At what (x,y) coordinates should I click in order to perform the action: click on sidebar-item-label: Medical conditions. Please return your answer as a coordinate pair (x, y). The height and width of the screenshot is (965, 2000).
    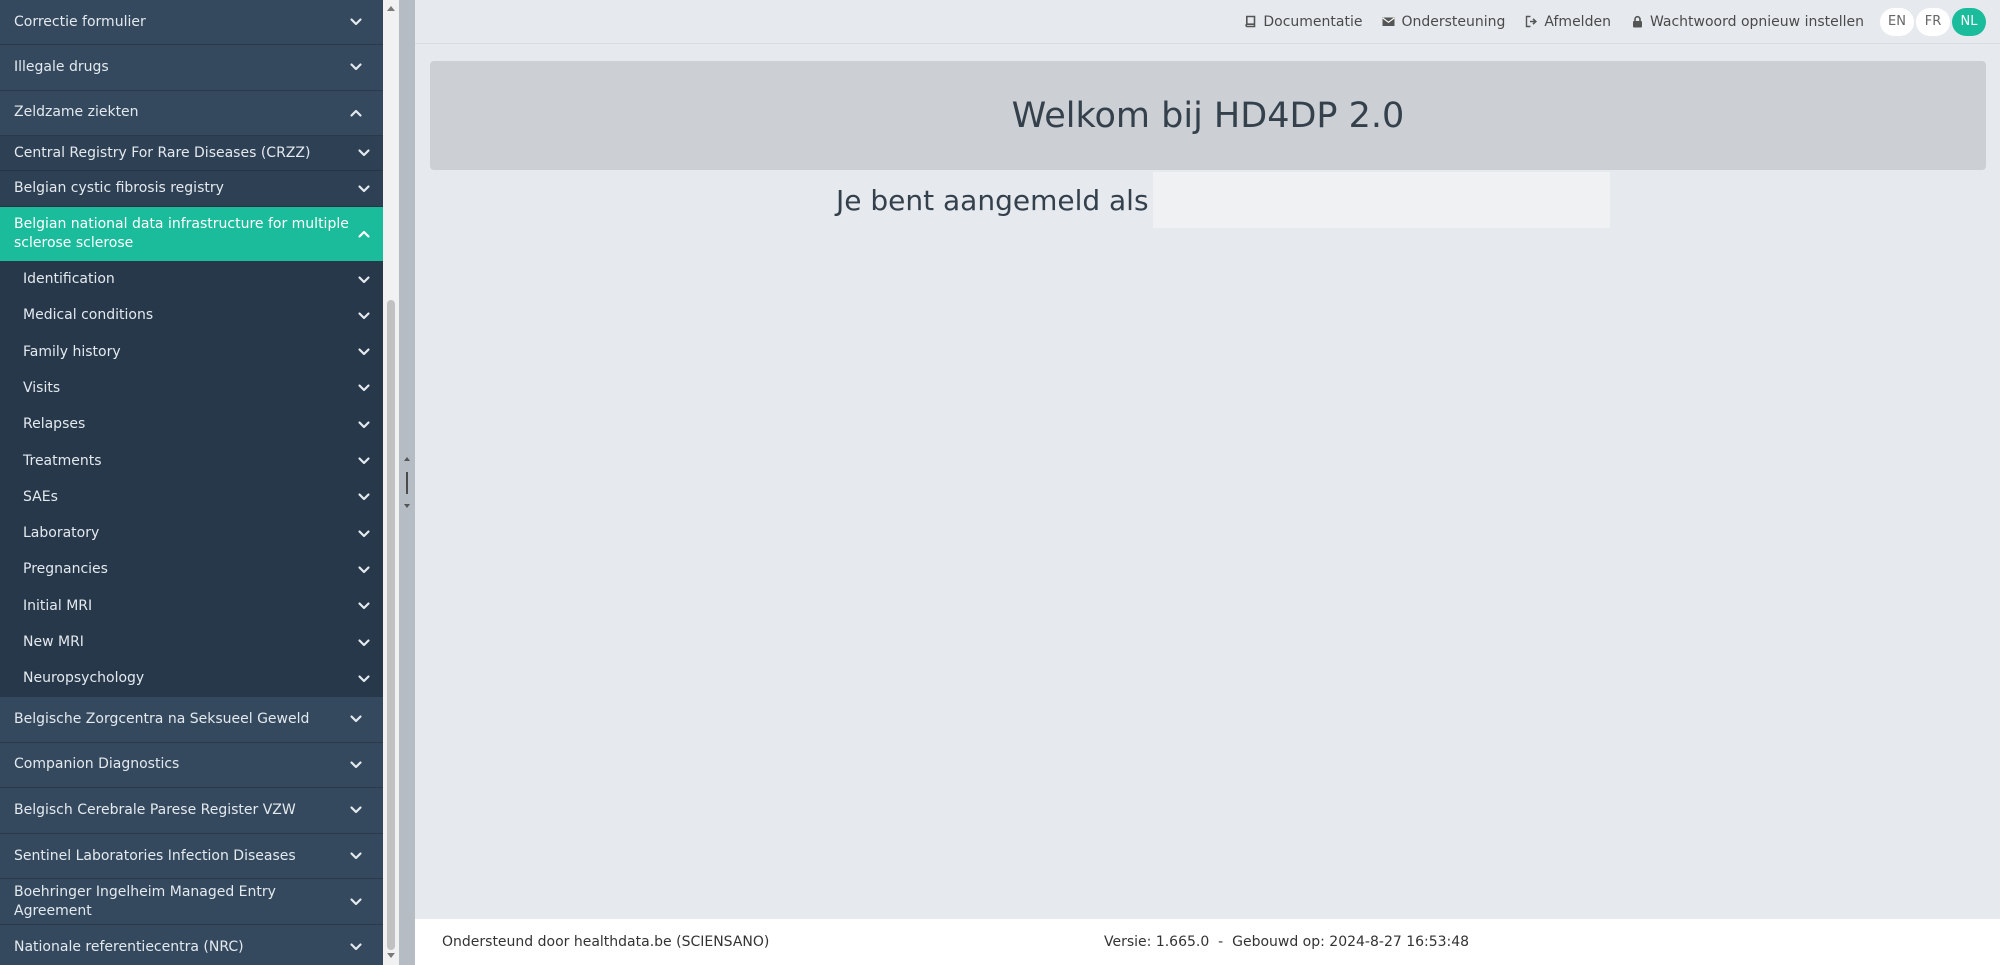
    Looking at the image, I should click on (88, 315).